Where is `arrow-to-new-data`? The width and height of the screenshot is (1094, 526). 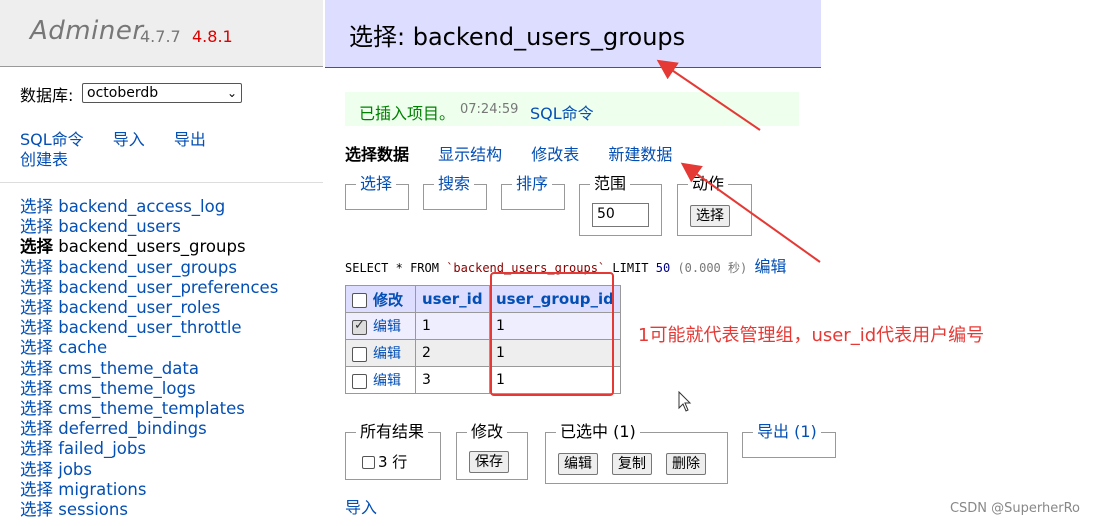 arrow-to-new-data is located at coordinates (750, 212).